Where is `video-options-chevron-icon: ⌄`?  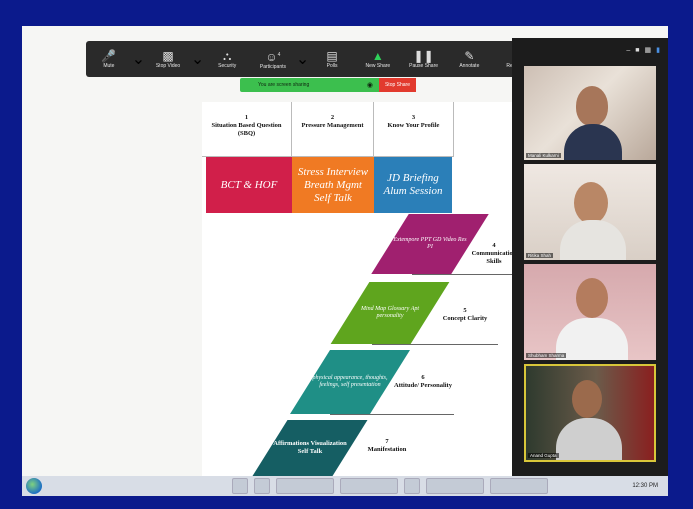
video-options-chevron-icon: ⌄ is located at coordinates (197, 59).